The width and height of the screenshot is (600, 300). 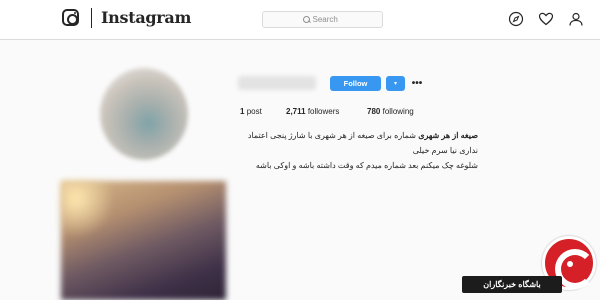 I want to click on follow-button: Follow, so click(x=355, y=83).